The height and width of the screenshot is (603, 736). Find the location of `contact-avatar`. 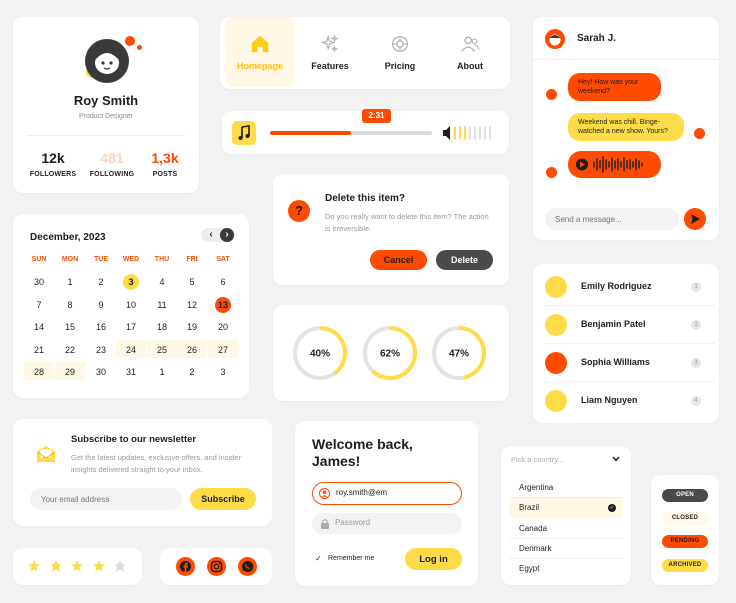

contact-avatar is located at coordinates (555, 39).